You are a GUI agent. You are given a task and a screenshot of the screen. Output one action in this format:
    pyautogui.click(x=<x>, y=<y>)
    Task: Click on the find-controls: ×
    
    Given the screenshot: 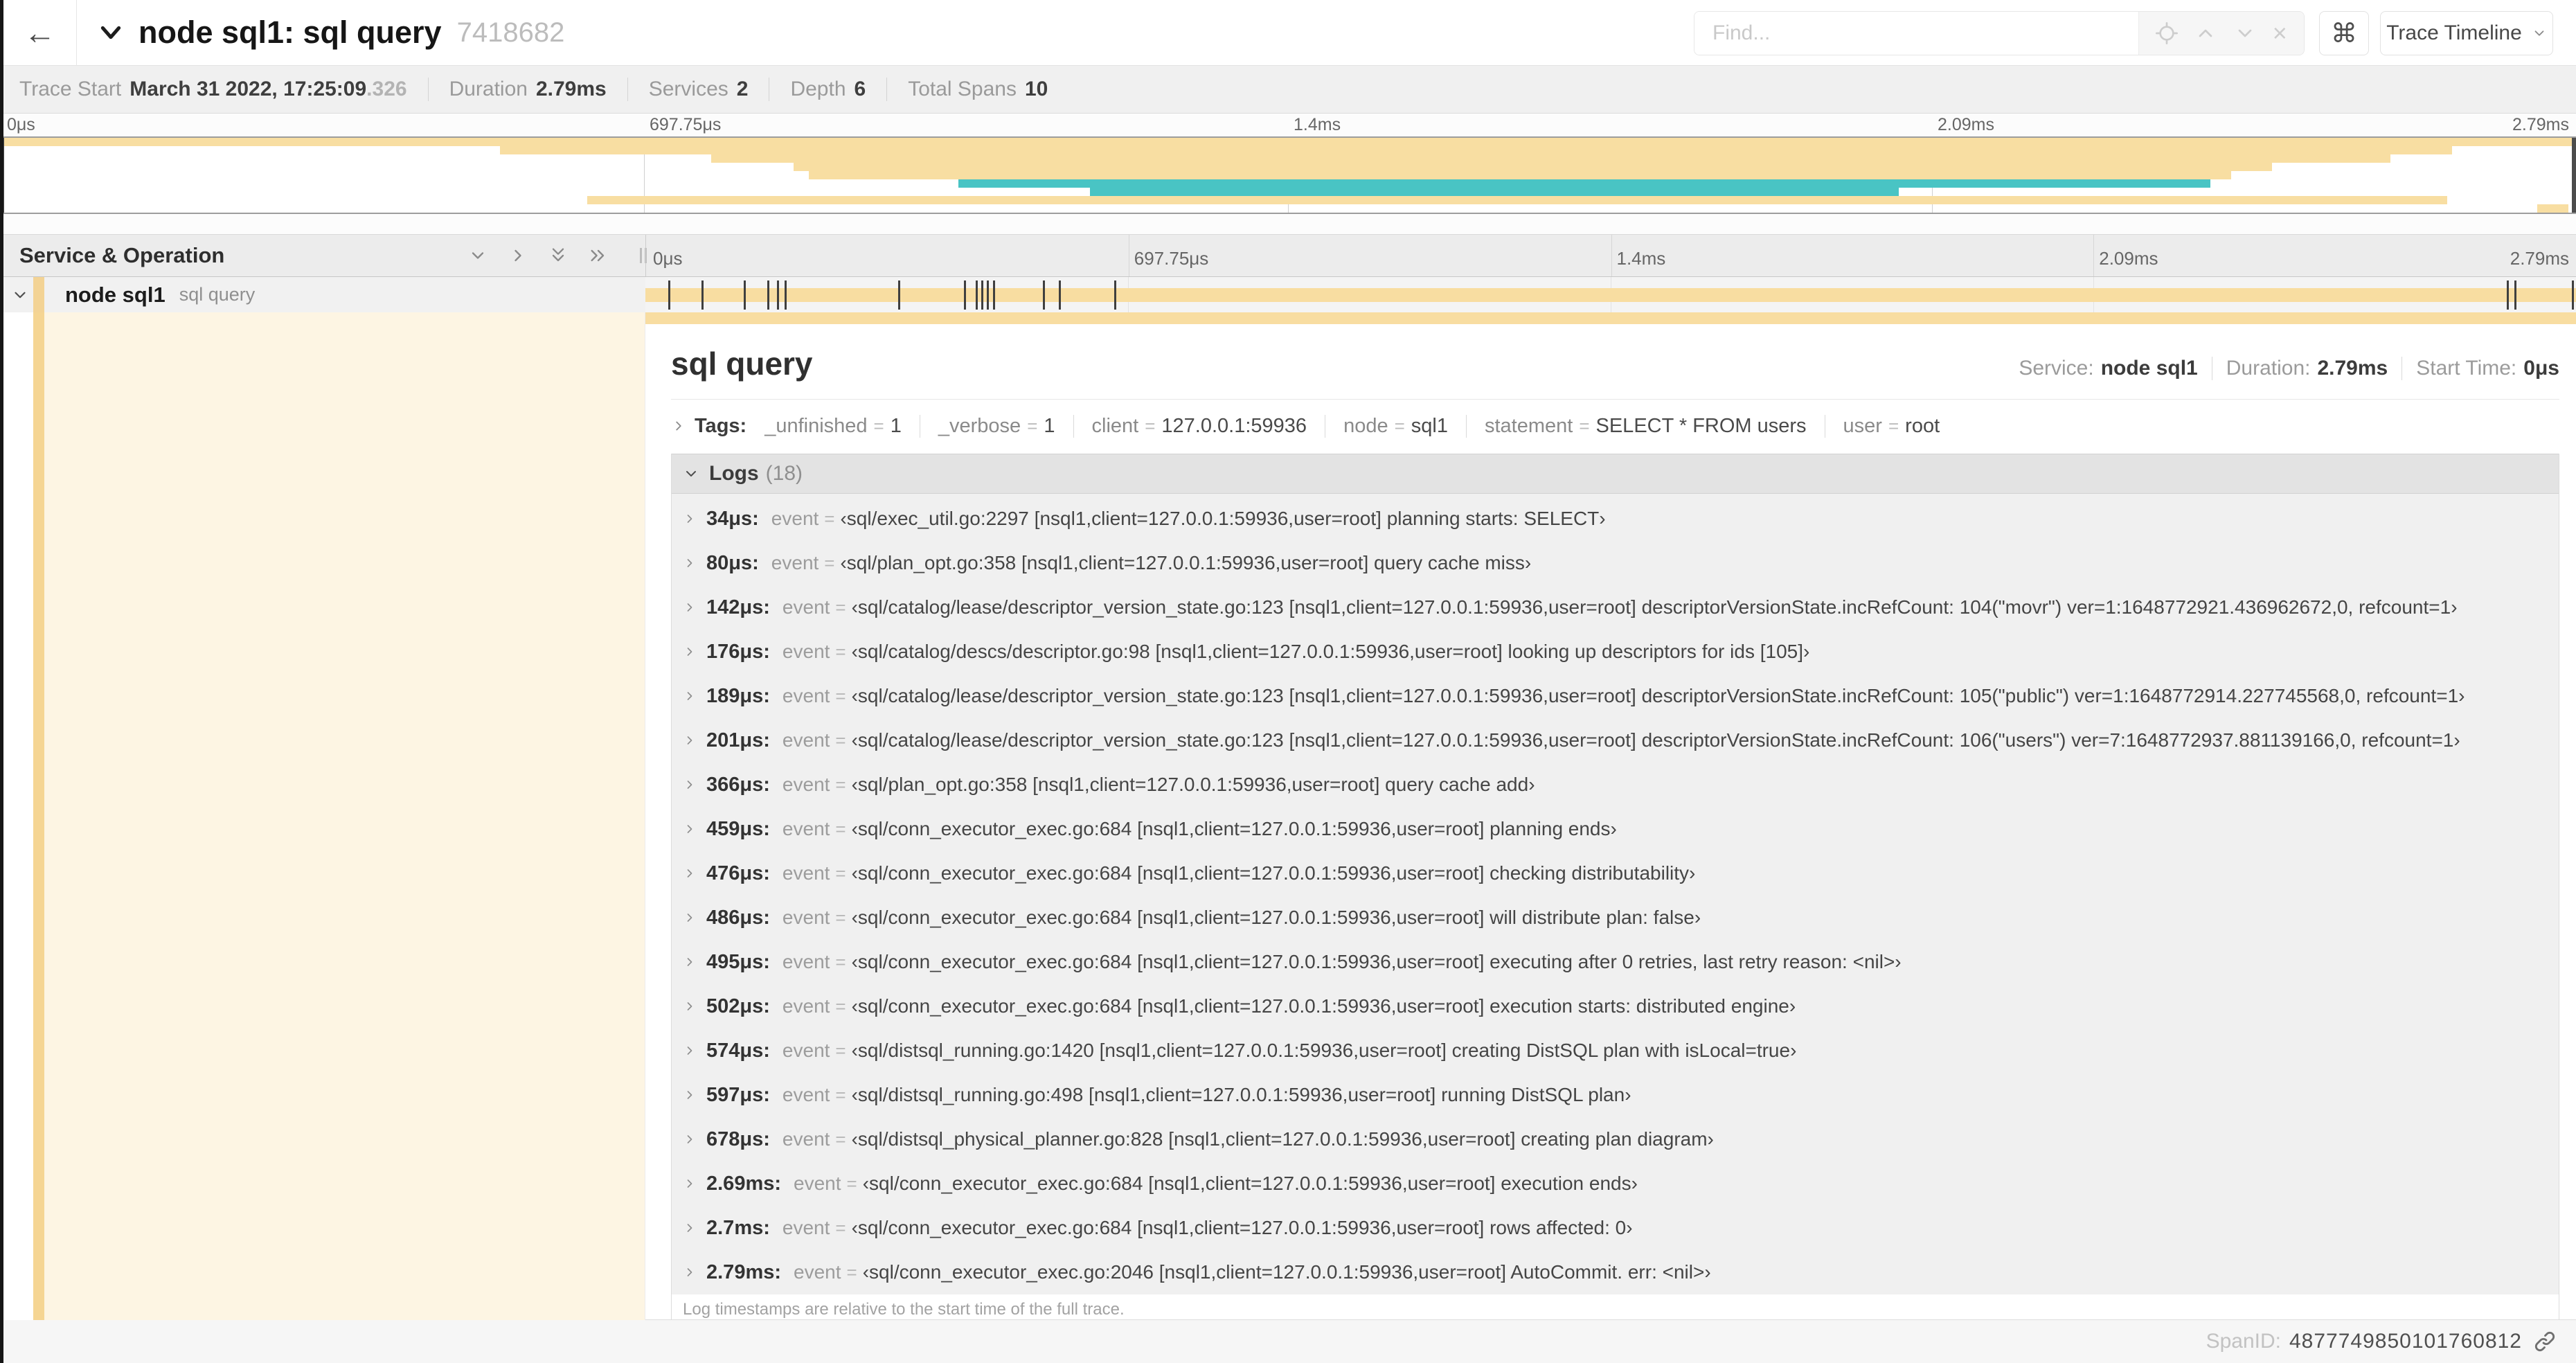 What is the action you would take?
    pyautogui.click(x=2221, y=33)
    